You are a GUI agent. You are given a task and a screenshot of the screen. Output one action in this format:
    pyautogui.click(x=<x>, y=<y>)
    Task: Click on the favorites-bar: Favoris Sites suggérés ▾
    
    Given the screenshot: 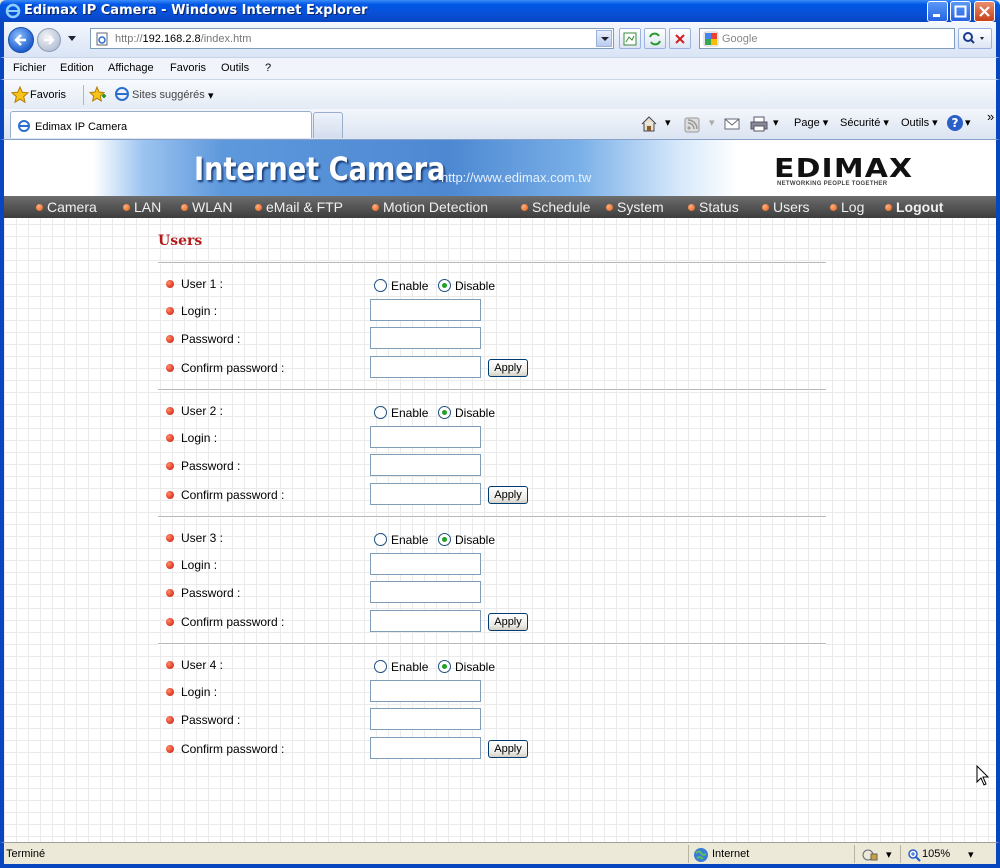 What is the action you would take?
    pyautogui.click(x=500, y=94)
    